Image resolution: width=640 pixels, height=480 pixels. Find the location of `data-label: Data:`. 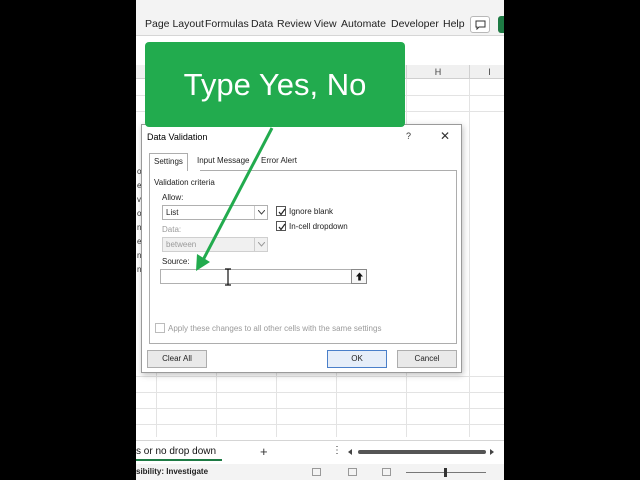

data-label: Data: is located at coordinates (172, 229).